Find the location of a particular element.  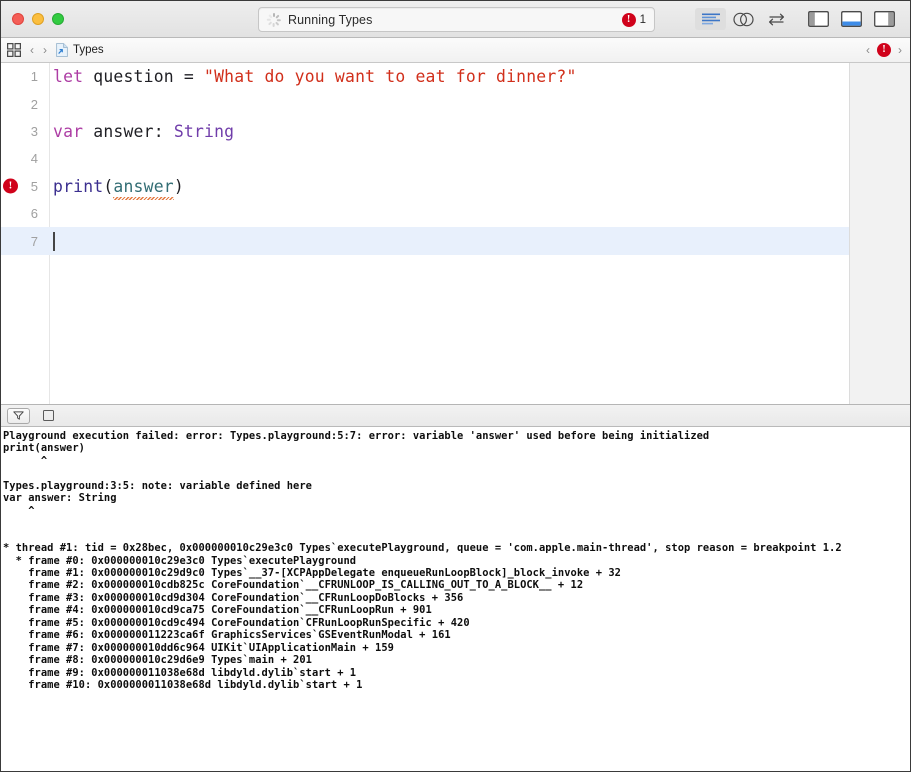

venn-circles-icon is located at coordinates (743, 19).